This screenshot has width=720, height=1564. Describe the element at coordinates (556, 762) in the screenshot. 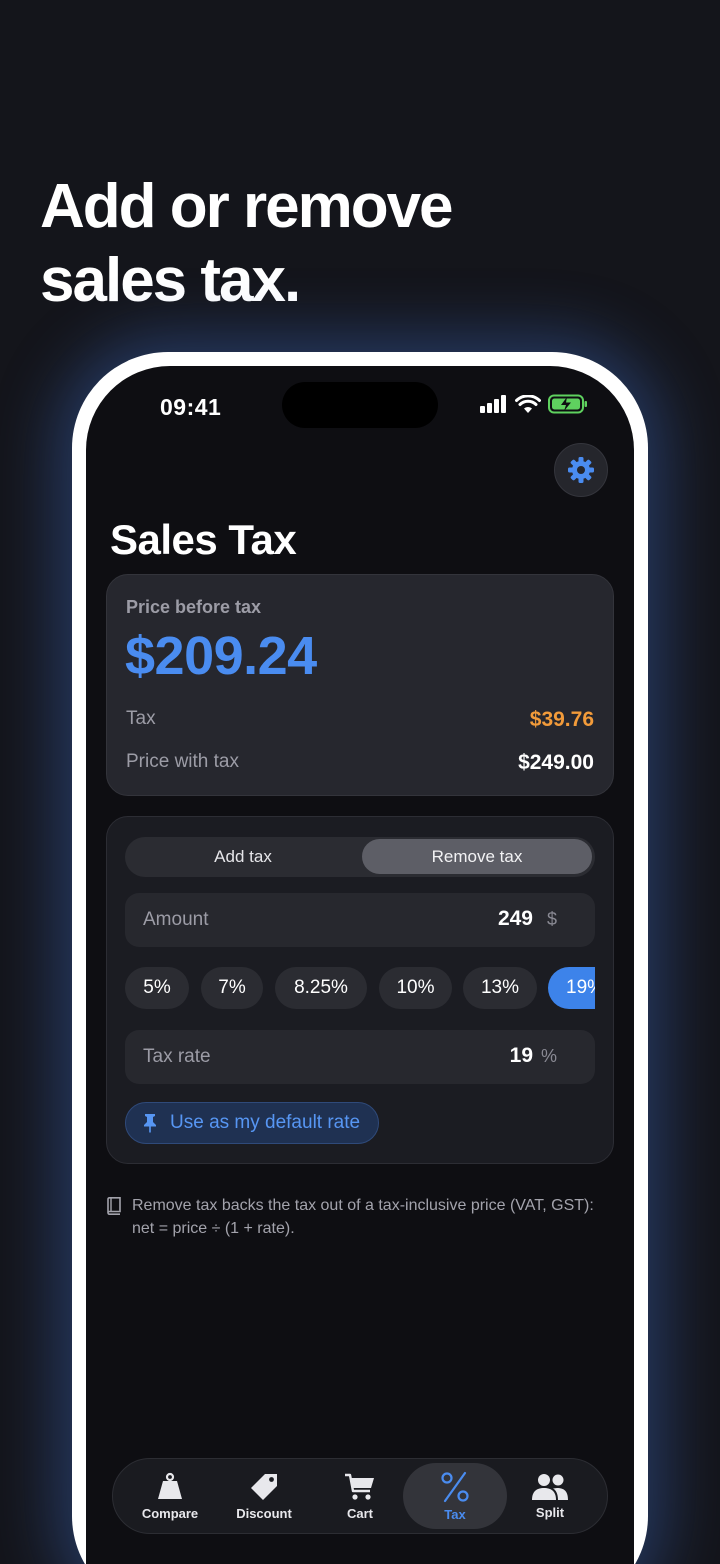

I see `price-with-tax-value: $249.00` at that location.